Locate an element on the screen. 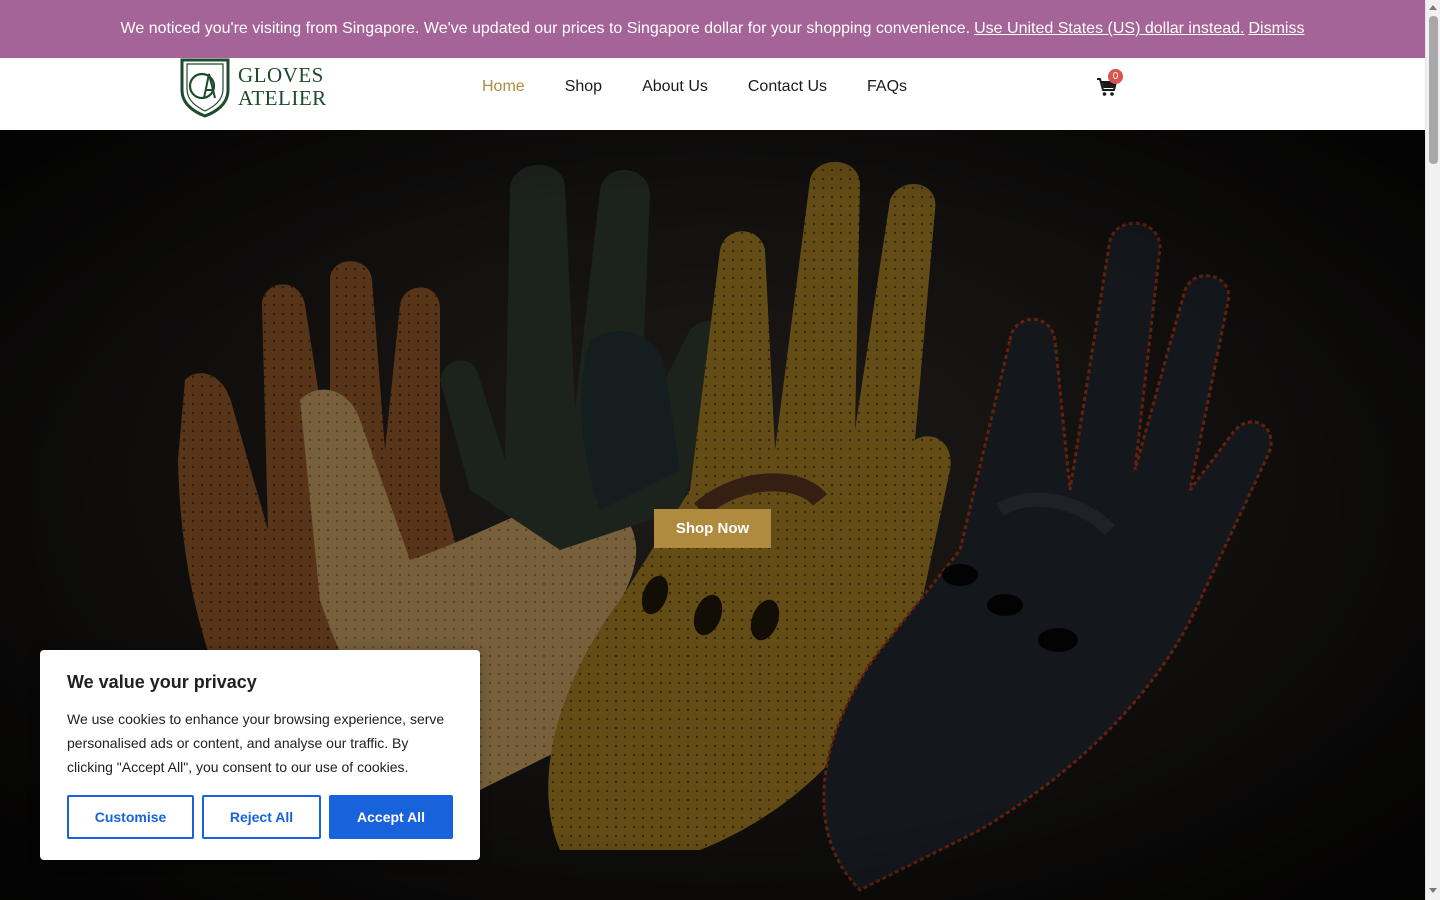  accept-all-button: Accept All is located at coordinates (391, 817).